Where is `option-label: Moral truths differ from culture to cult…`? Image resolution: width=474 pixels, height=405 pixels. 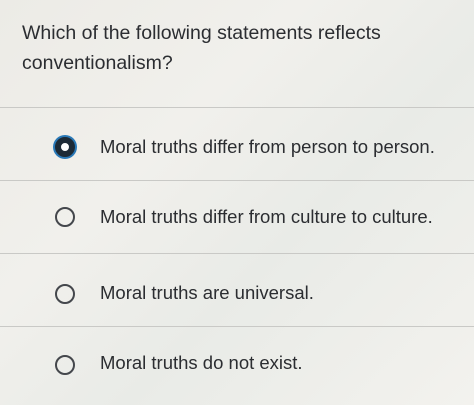
option-label: Moral truths differ from culture to cult… is located at coordinates (266, 216).